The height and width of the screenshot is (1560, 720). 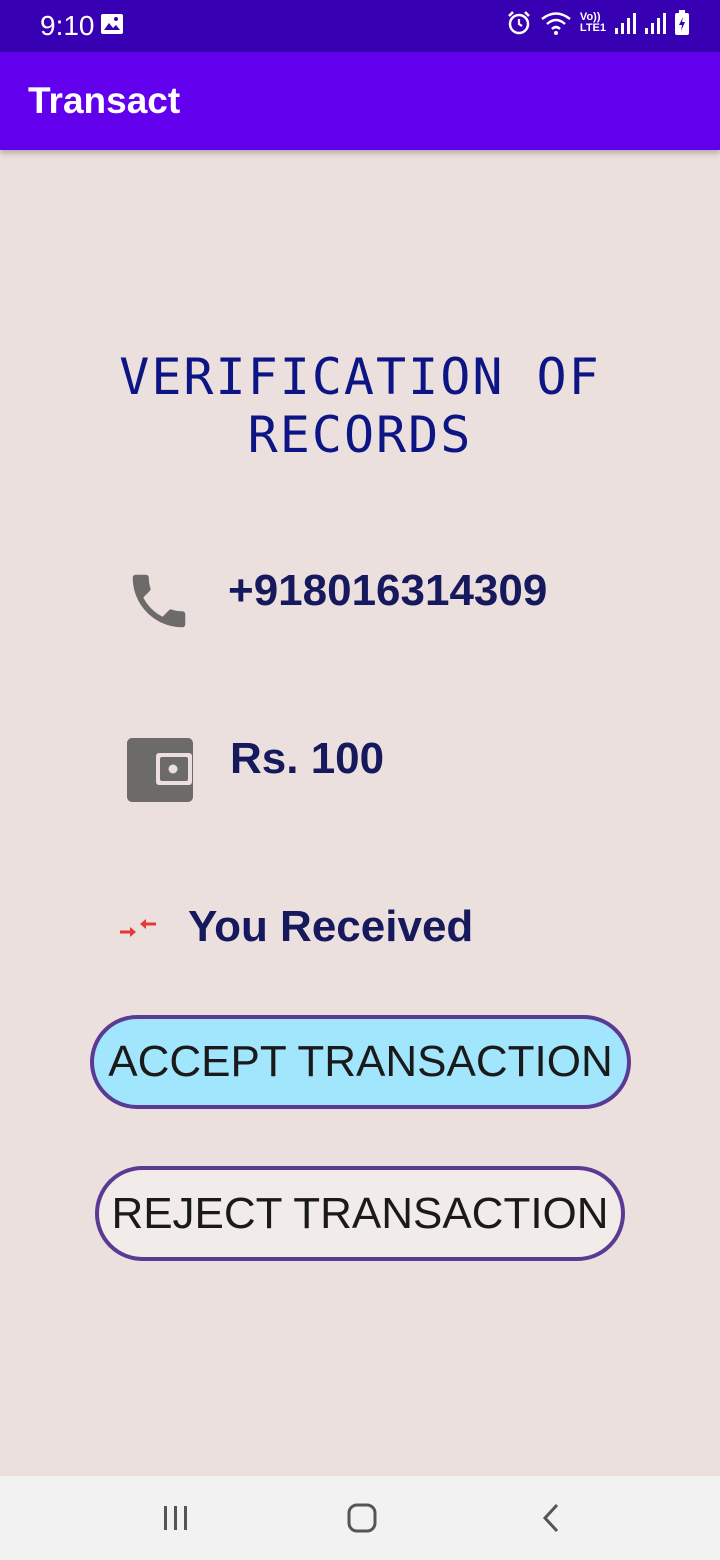 I want to click on reject-transaction-button: REJECT TRANSACTION, so click(x=360, y=1213).